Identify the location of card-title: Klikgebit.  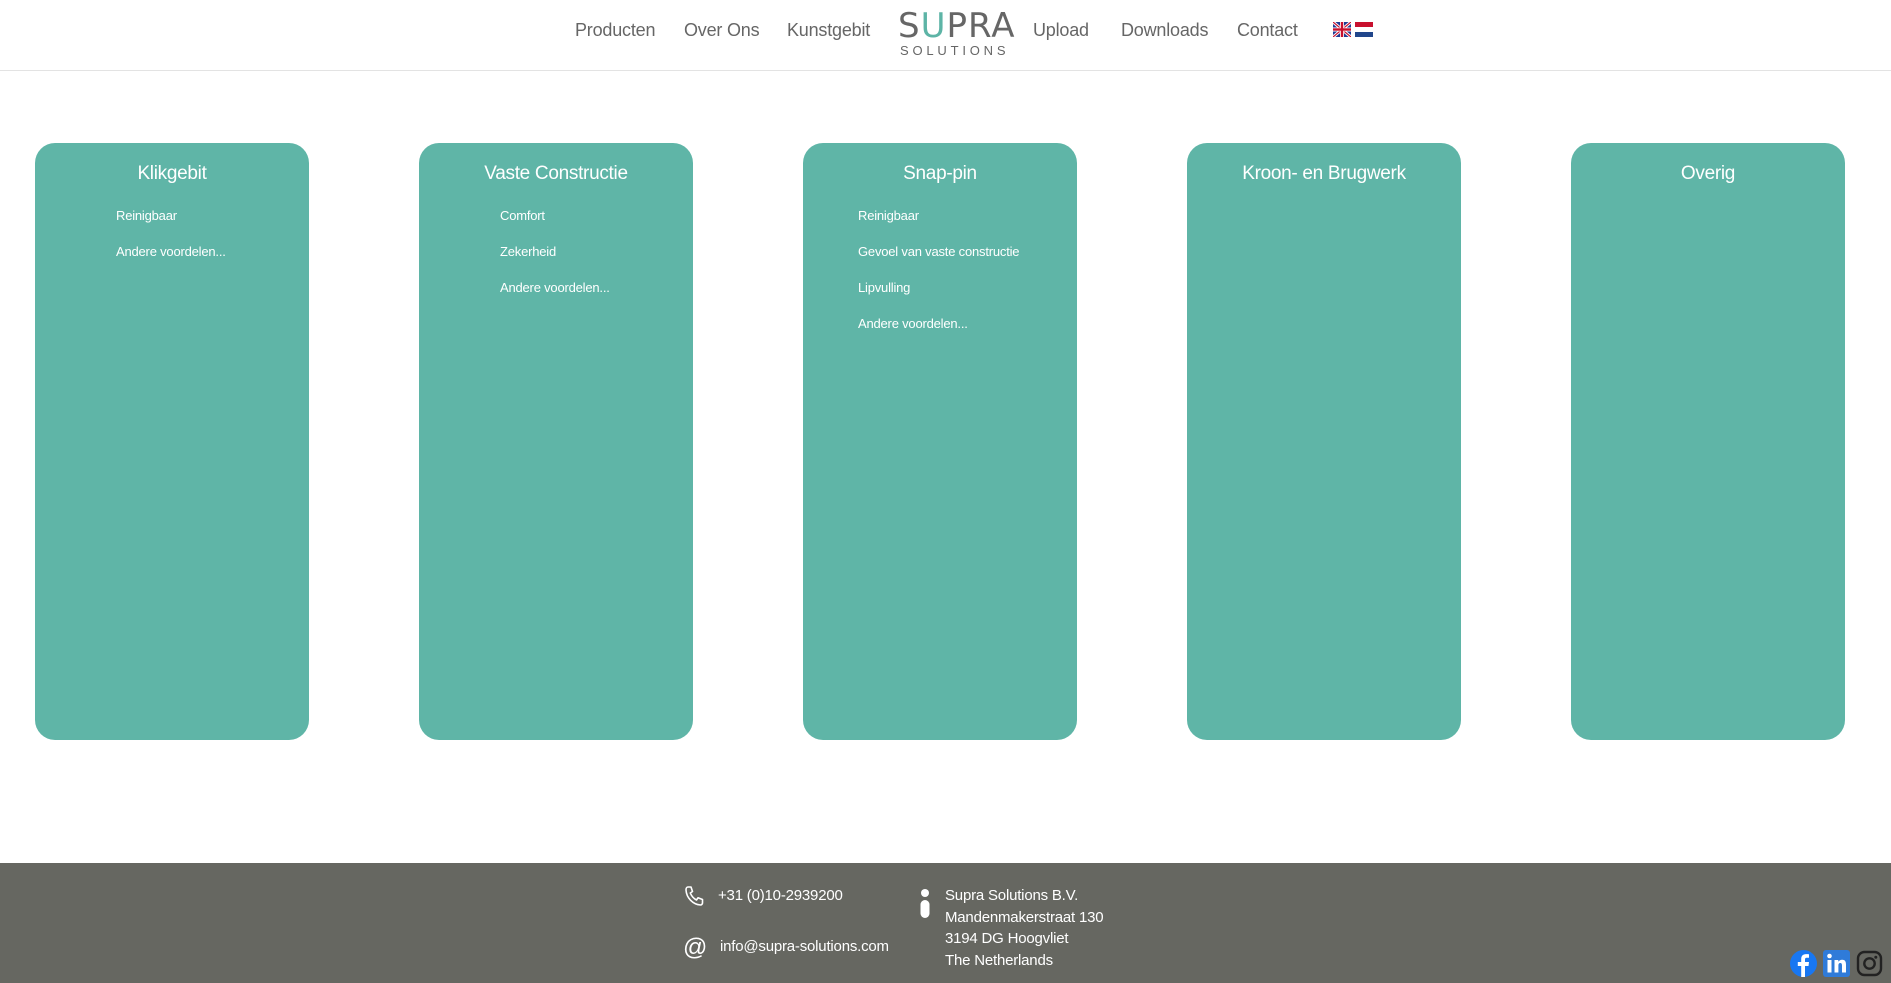
(172, 173).